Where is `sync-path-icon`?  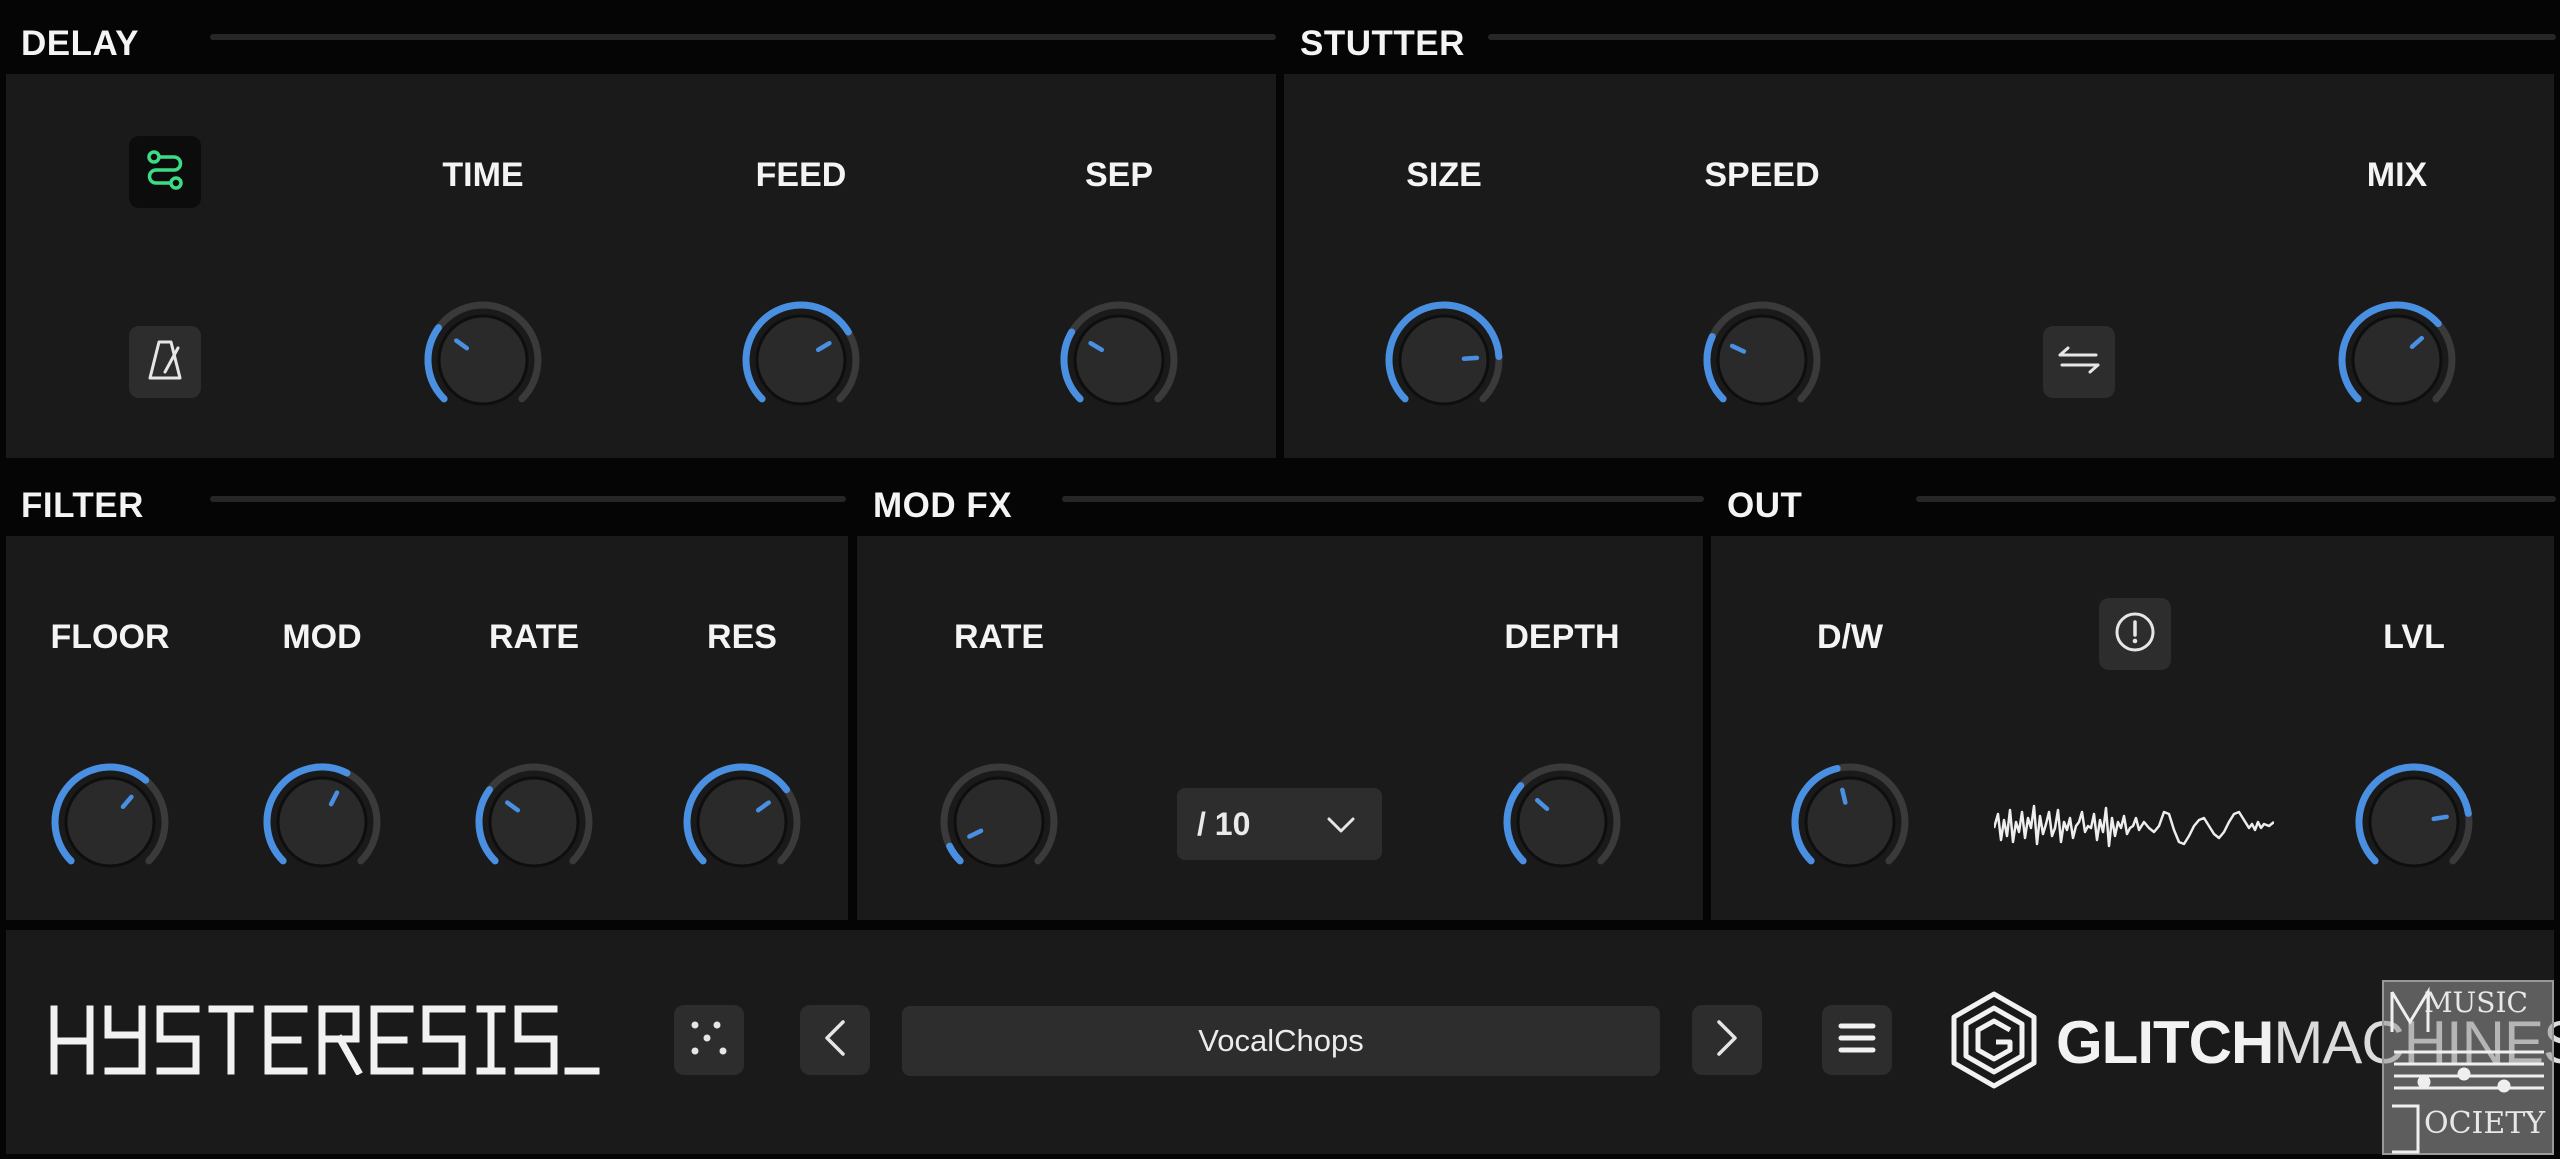
sync-path-icon is located at coordinates (165, 172).